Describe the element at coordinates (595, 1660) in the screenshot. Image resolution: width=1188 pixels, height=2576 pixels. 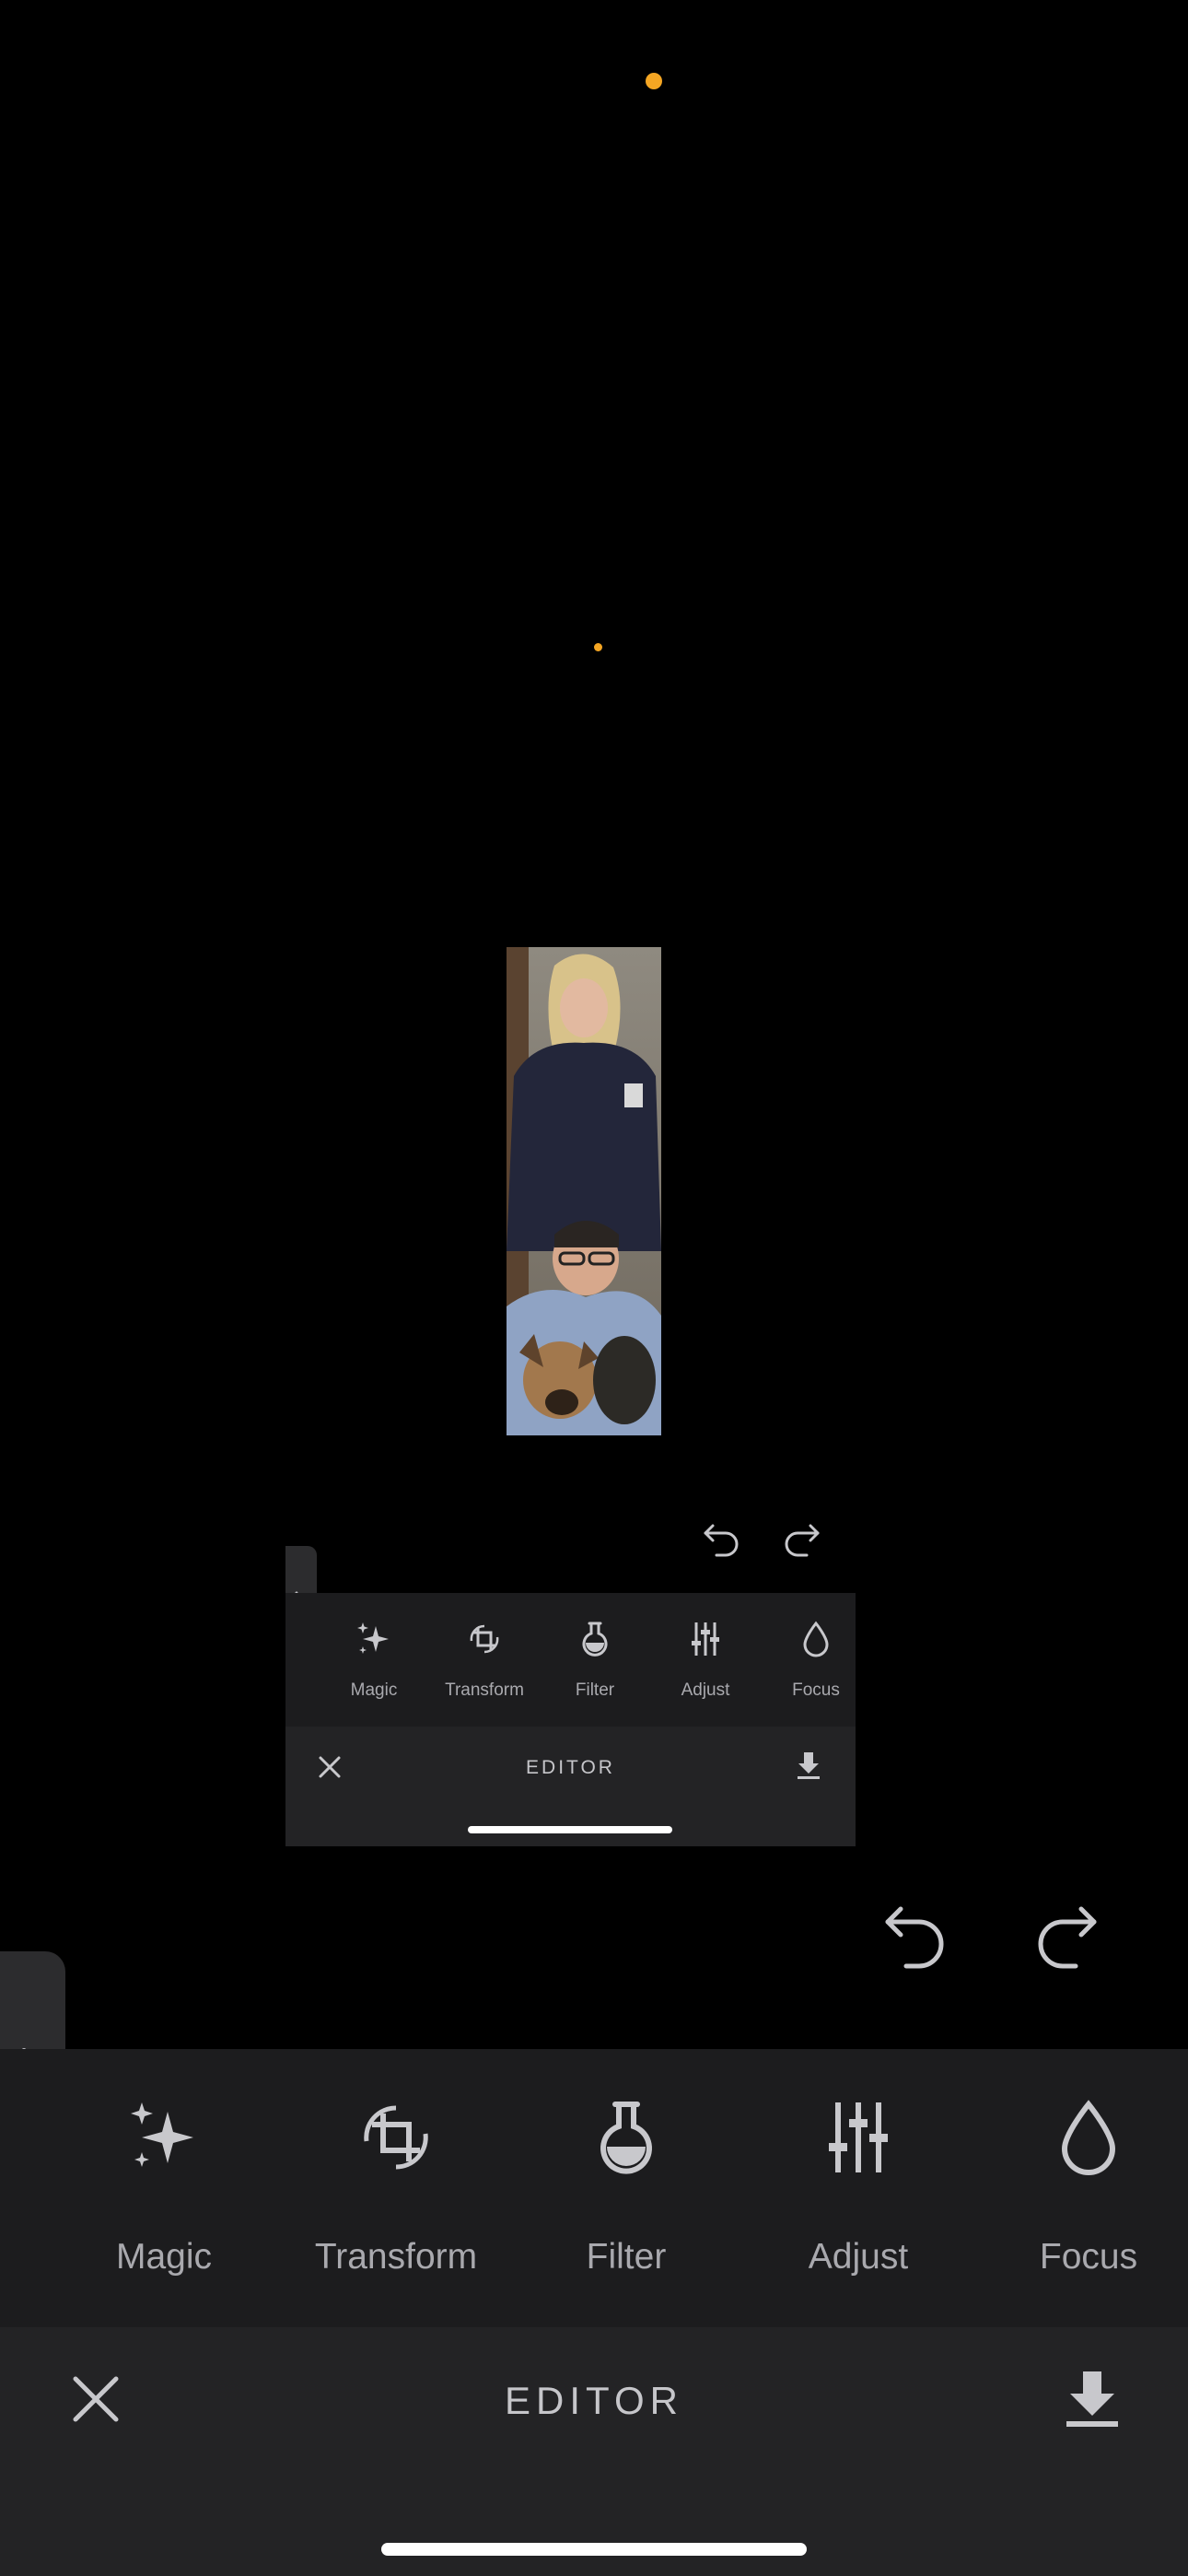
I see `mini-tool-filter: Filter` at that location.